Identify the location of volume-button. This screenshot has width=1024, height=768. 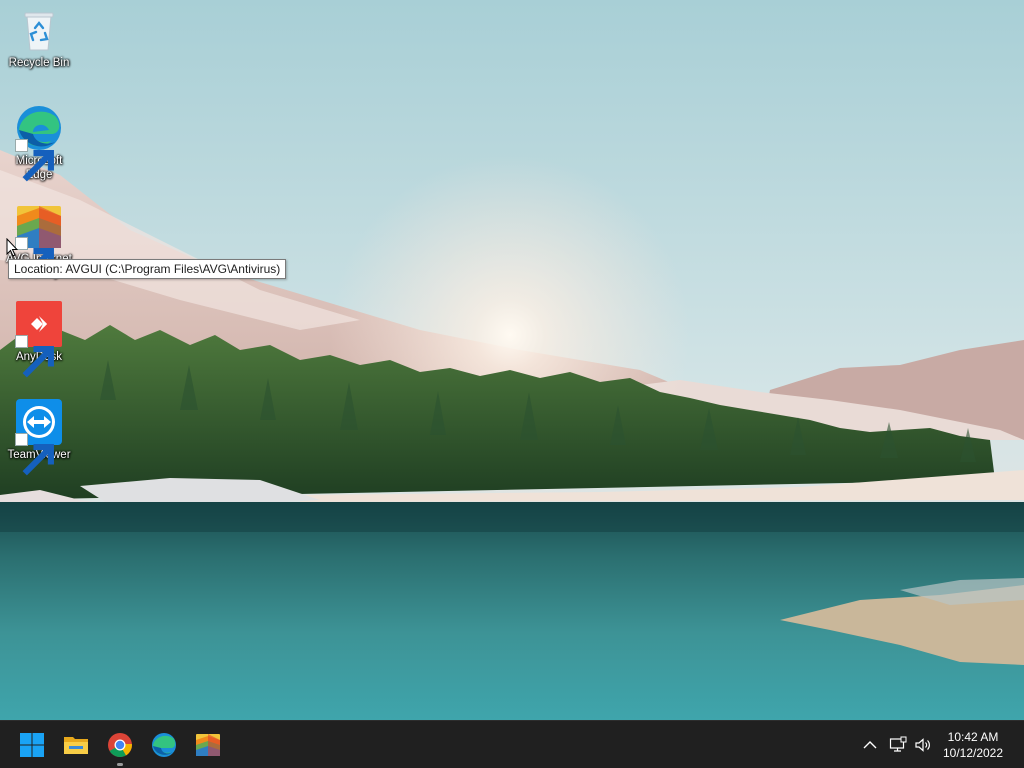
(923, 745).